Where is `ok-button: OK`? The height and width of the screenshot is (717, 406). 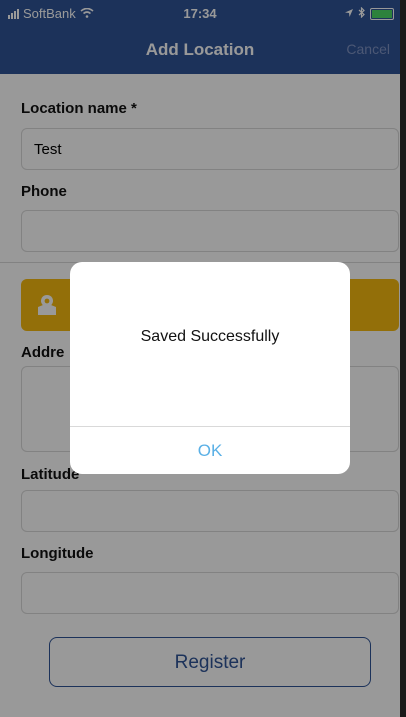 ok-button: OK is located at coordinates (210, 450).